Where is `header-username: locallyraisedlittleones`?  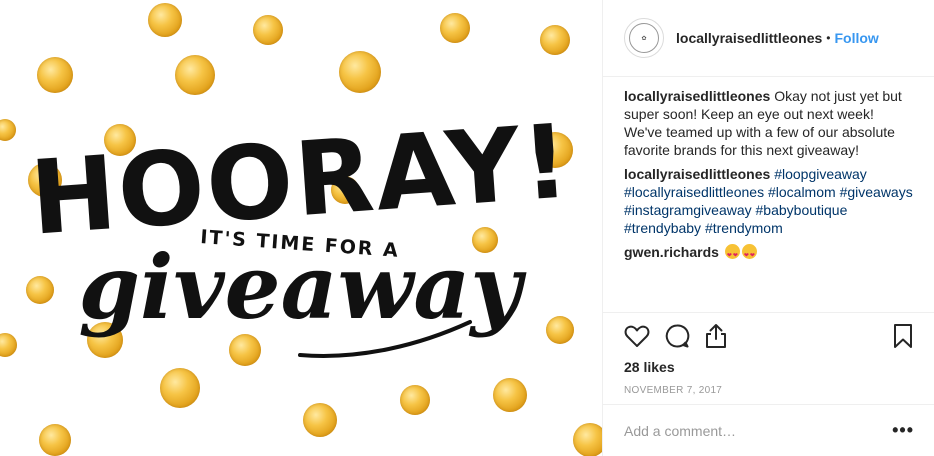 header-username: locallyraisedlittleones is located at coordinates (749, 38).